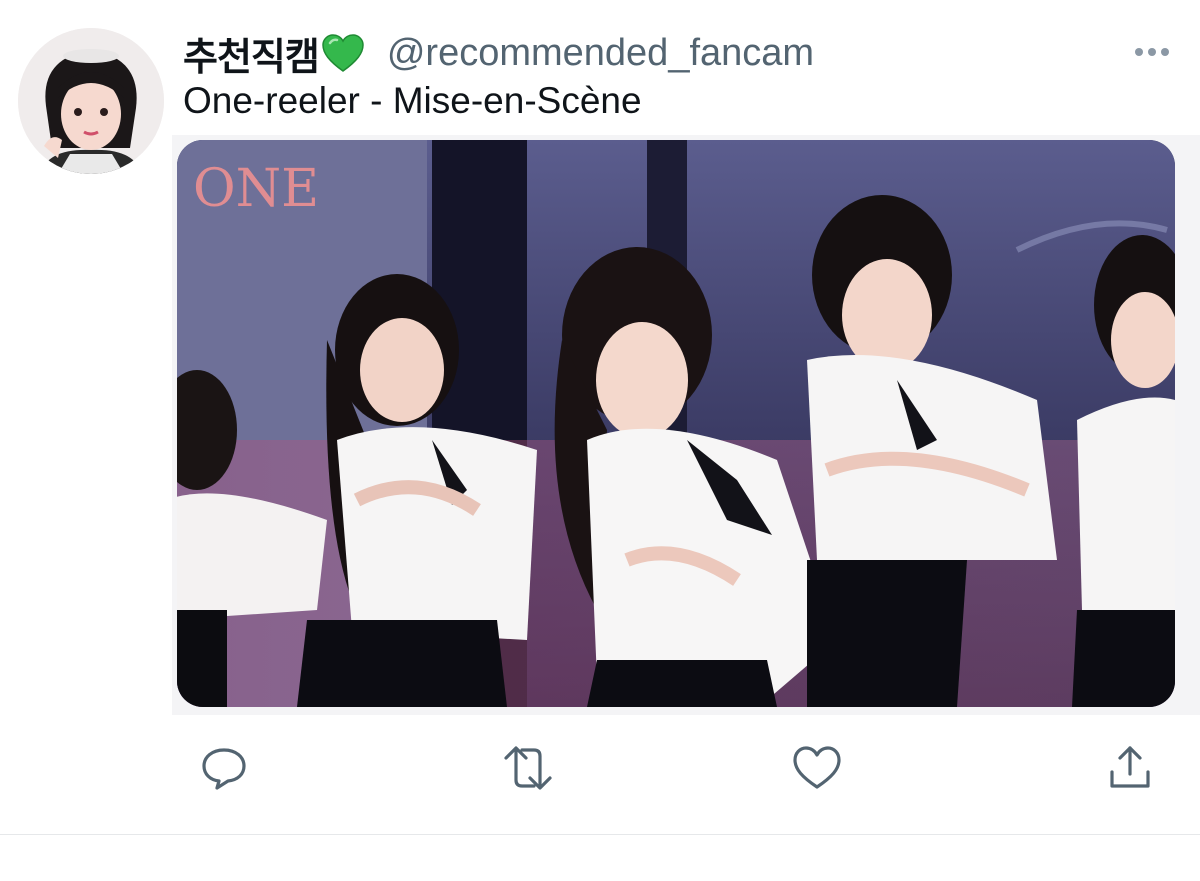 The image size is (1200, 881). I want to click on avatar, so click(91, 101).